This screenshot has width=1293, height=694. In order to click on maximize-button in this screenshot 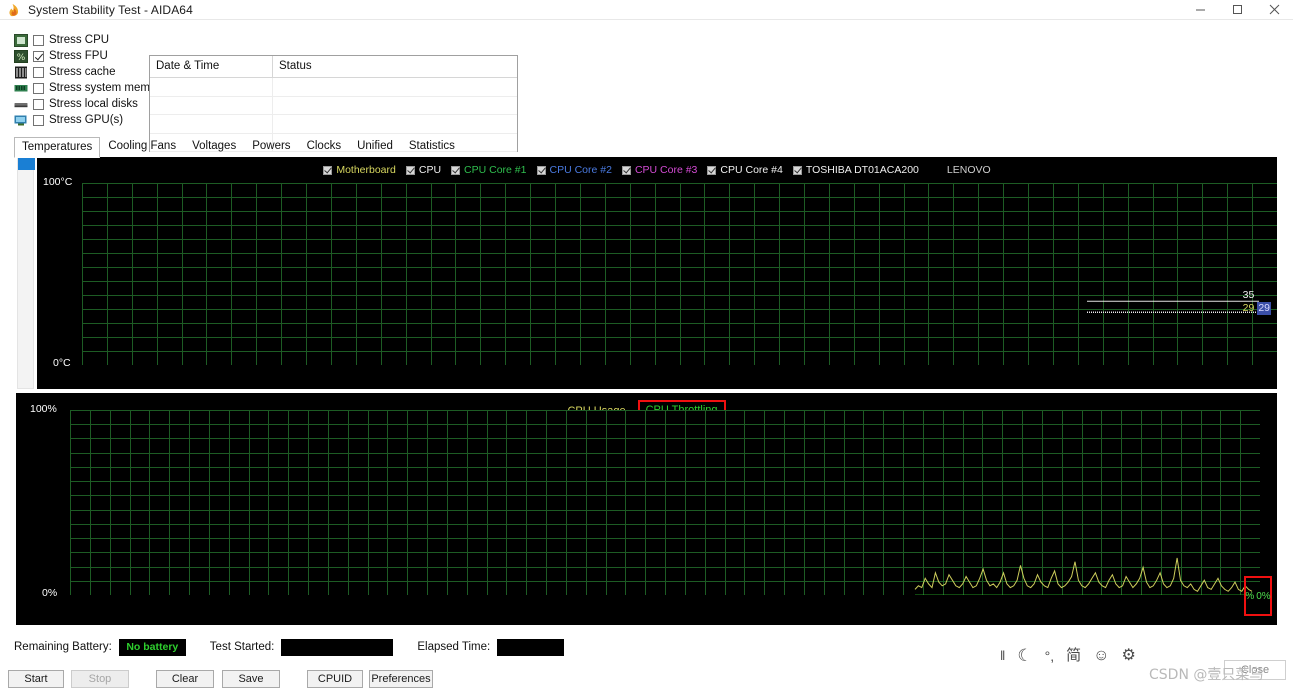, I will do `click(1237, 10)`.